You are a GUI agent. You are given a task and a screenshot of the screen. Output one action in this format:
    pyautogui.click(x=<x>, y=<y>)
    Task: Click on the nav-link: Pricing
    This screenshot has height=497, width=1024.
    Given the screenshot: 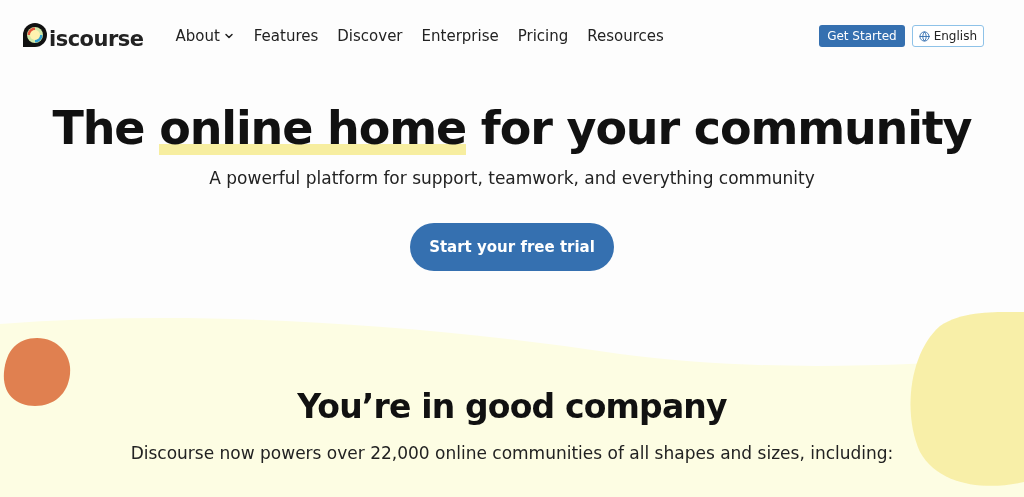 What is the action you would take?
    pyautogui.click(x=543, y=36)
    